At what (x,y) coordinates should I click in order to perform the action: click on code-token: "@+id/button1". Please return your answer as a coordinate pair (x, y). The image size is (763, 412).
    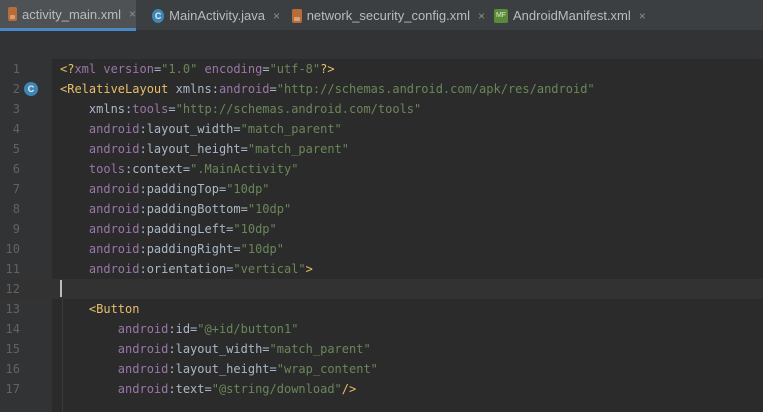
    Looking at the image, I should click on (248, 329).